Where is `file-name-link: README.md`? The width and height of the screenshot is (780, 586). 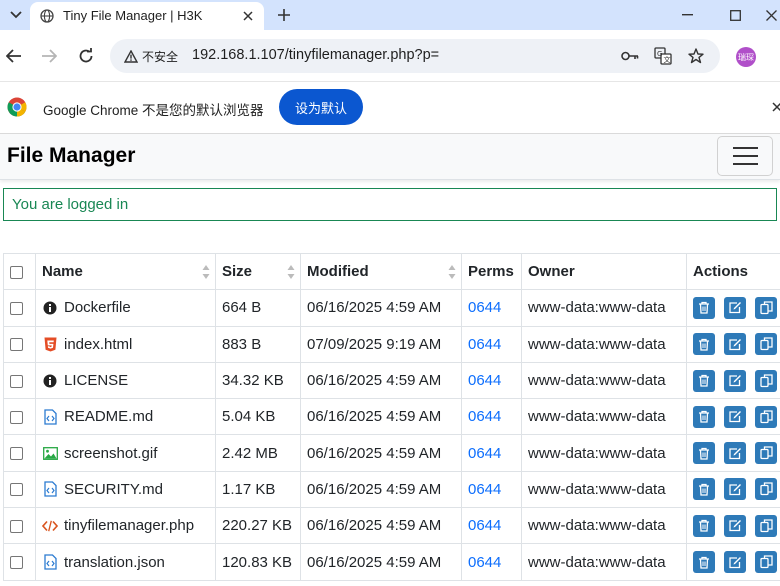 file-name-link: README.md is located at coordinates (108, 416).